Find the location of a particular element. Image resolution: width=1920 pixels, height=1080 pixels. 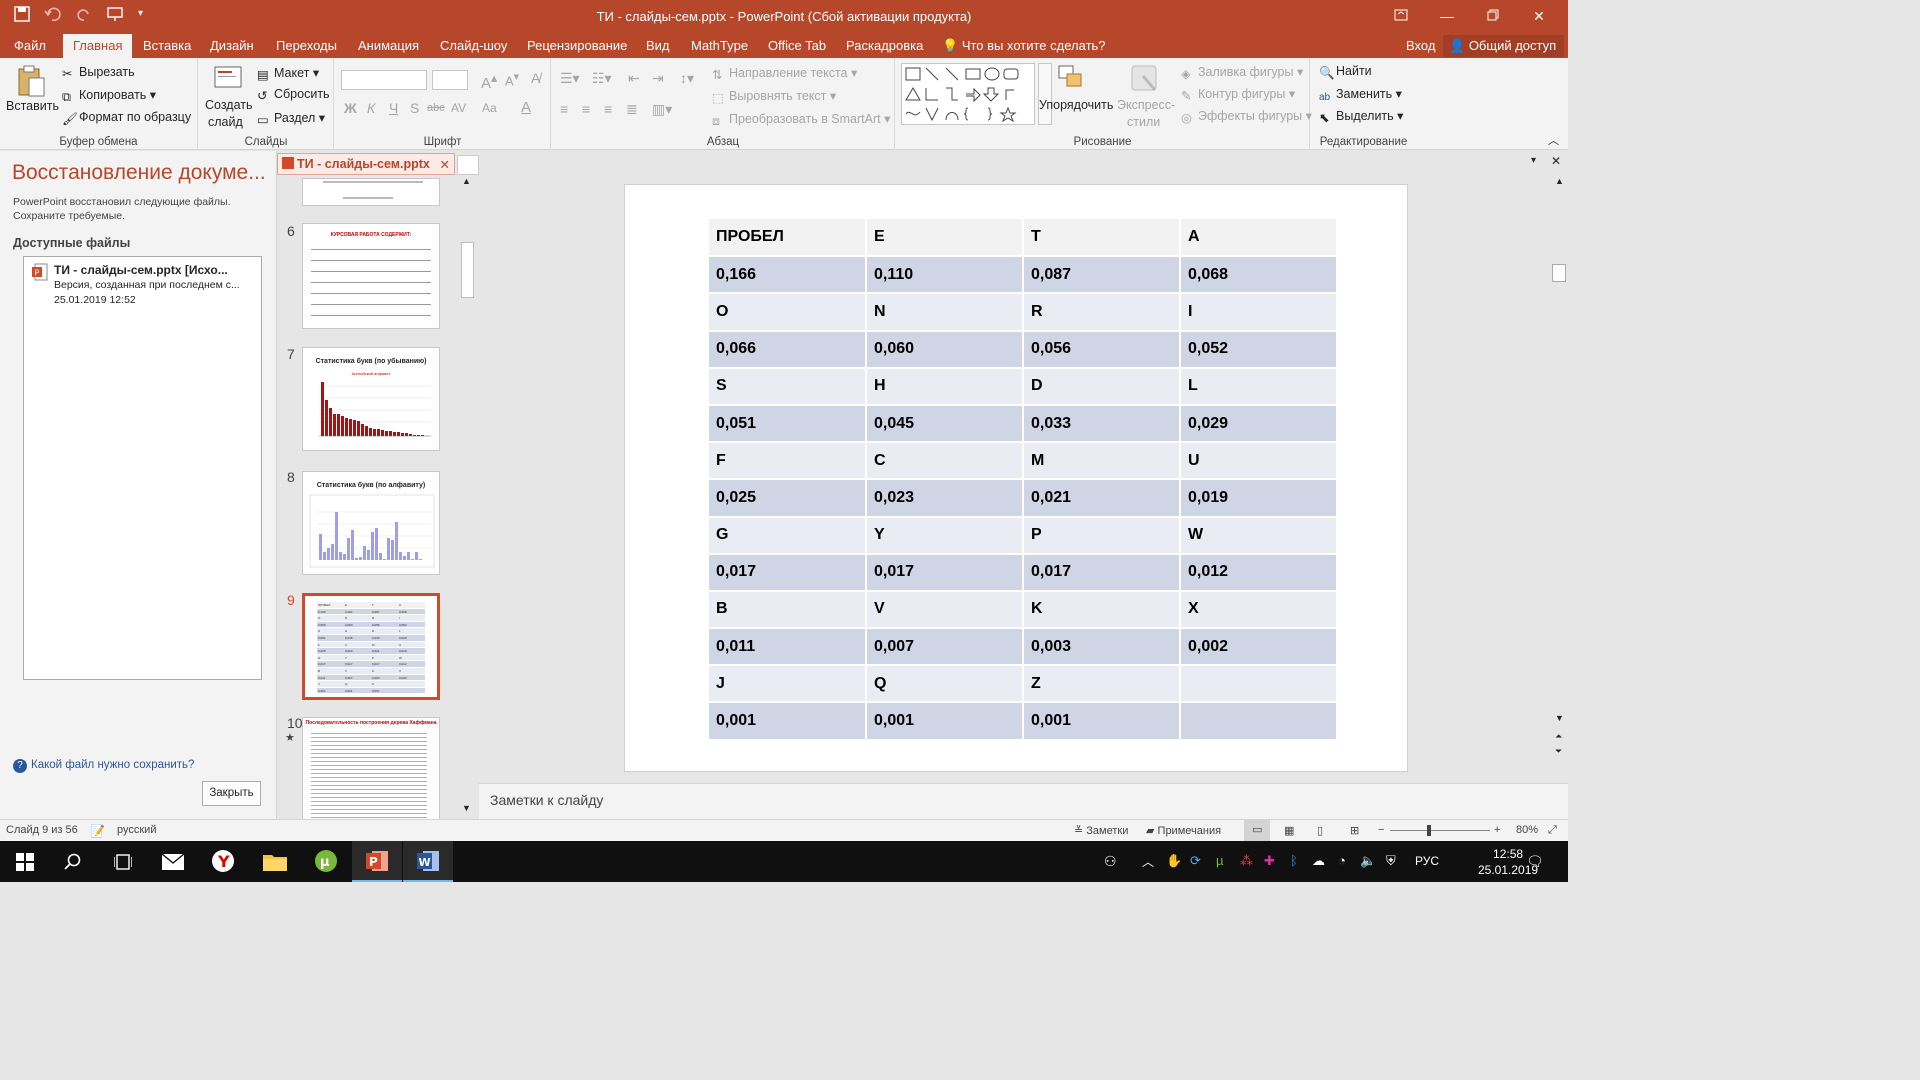

table-cell: Q is located at coordinates (945, 684).